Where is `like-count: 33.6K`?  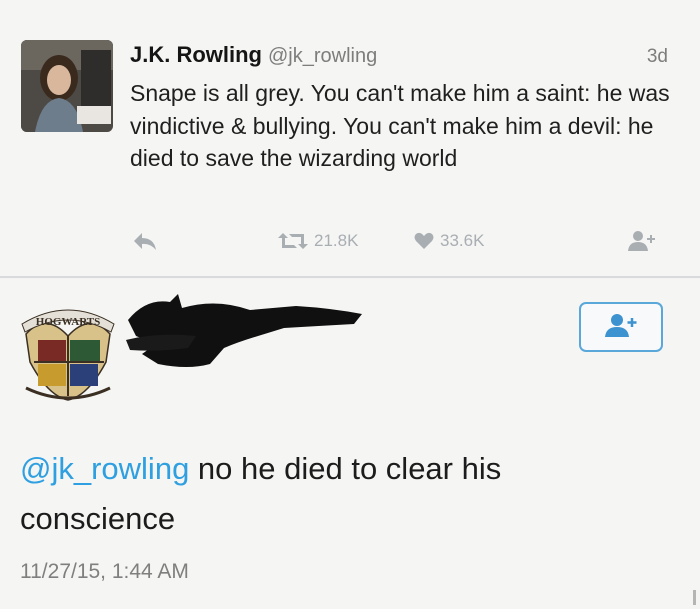
like-count: 33.6K is located at coordinates (462, 240).